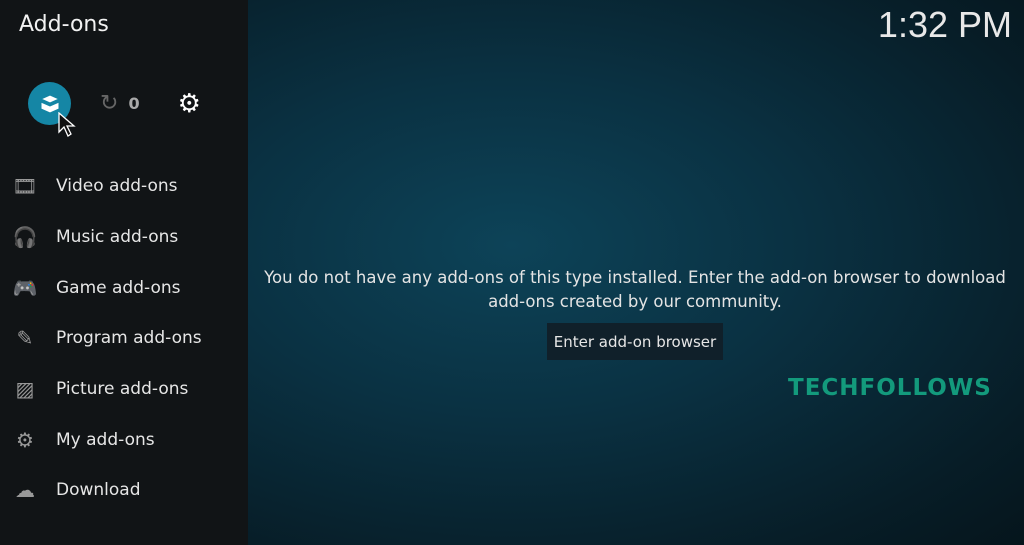  What do you see at coordinates (134, 103) in the screenshot?
I see `update-count: 0` at bounding box center [134, 103].